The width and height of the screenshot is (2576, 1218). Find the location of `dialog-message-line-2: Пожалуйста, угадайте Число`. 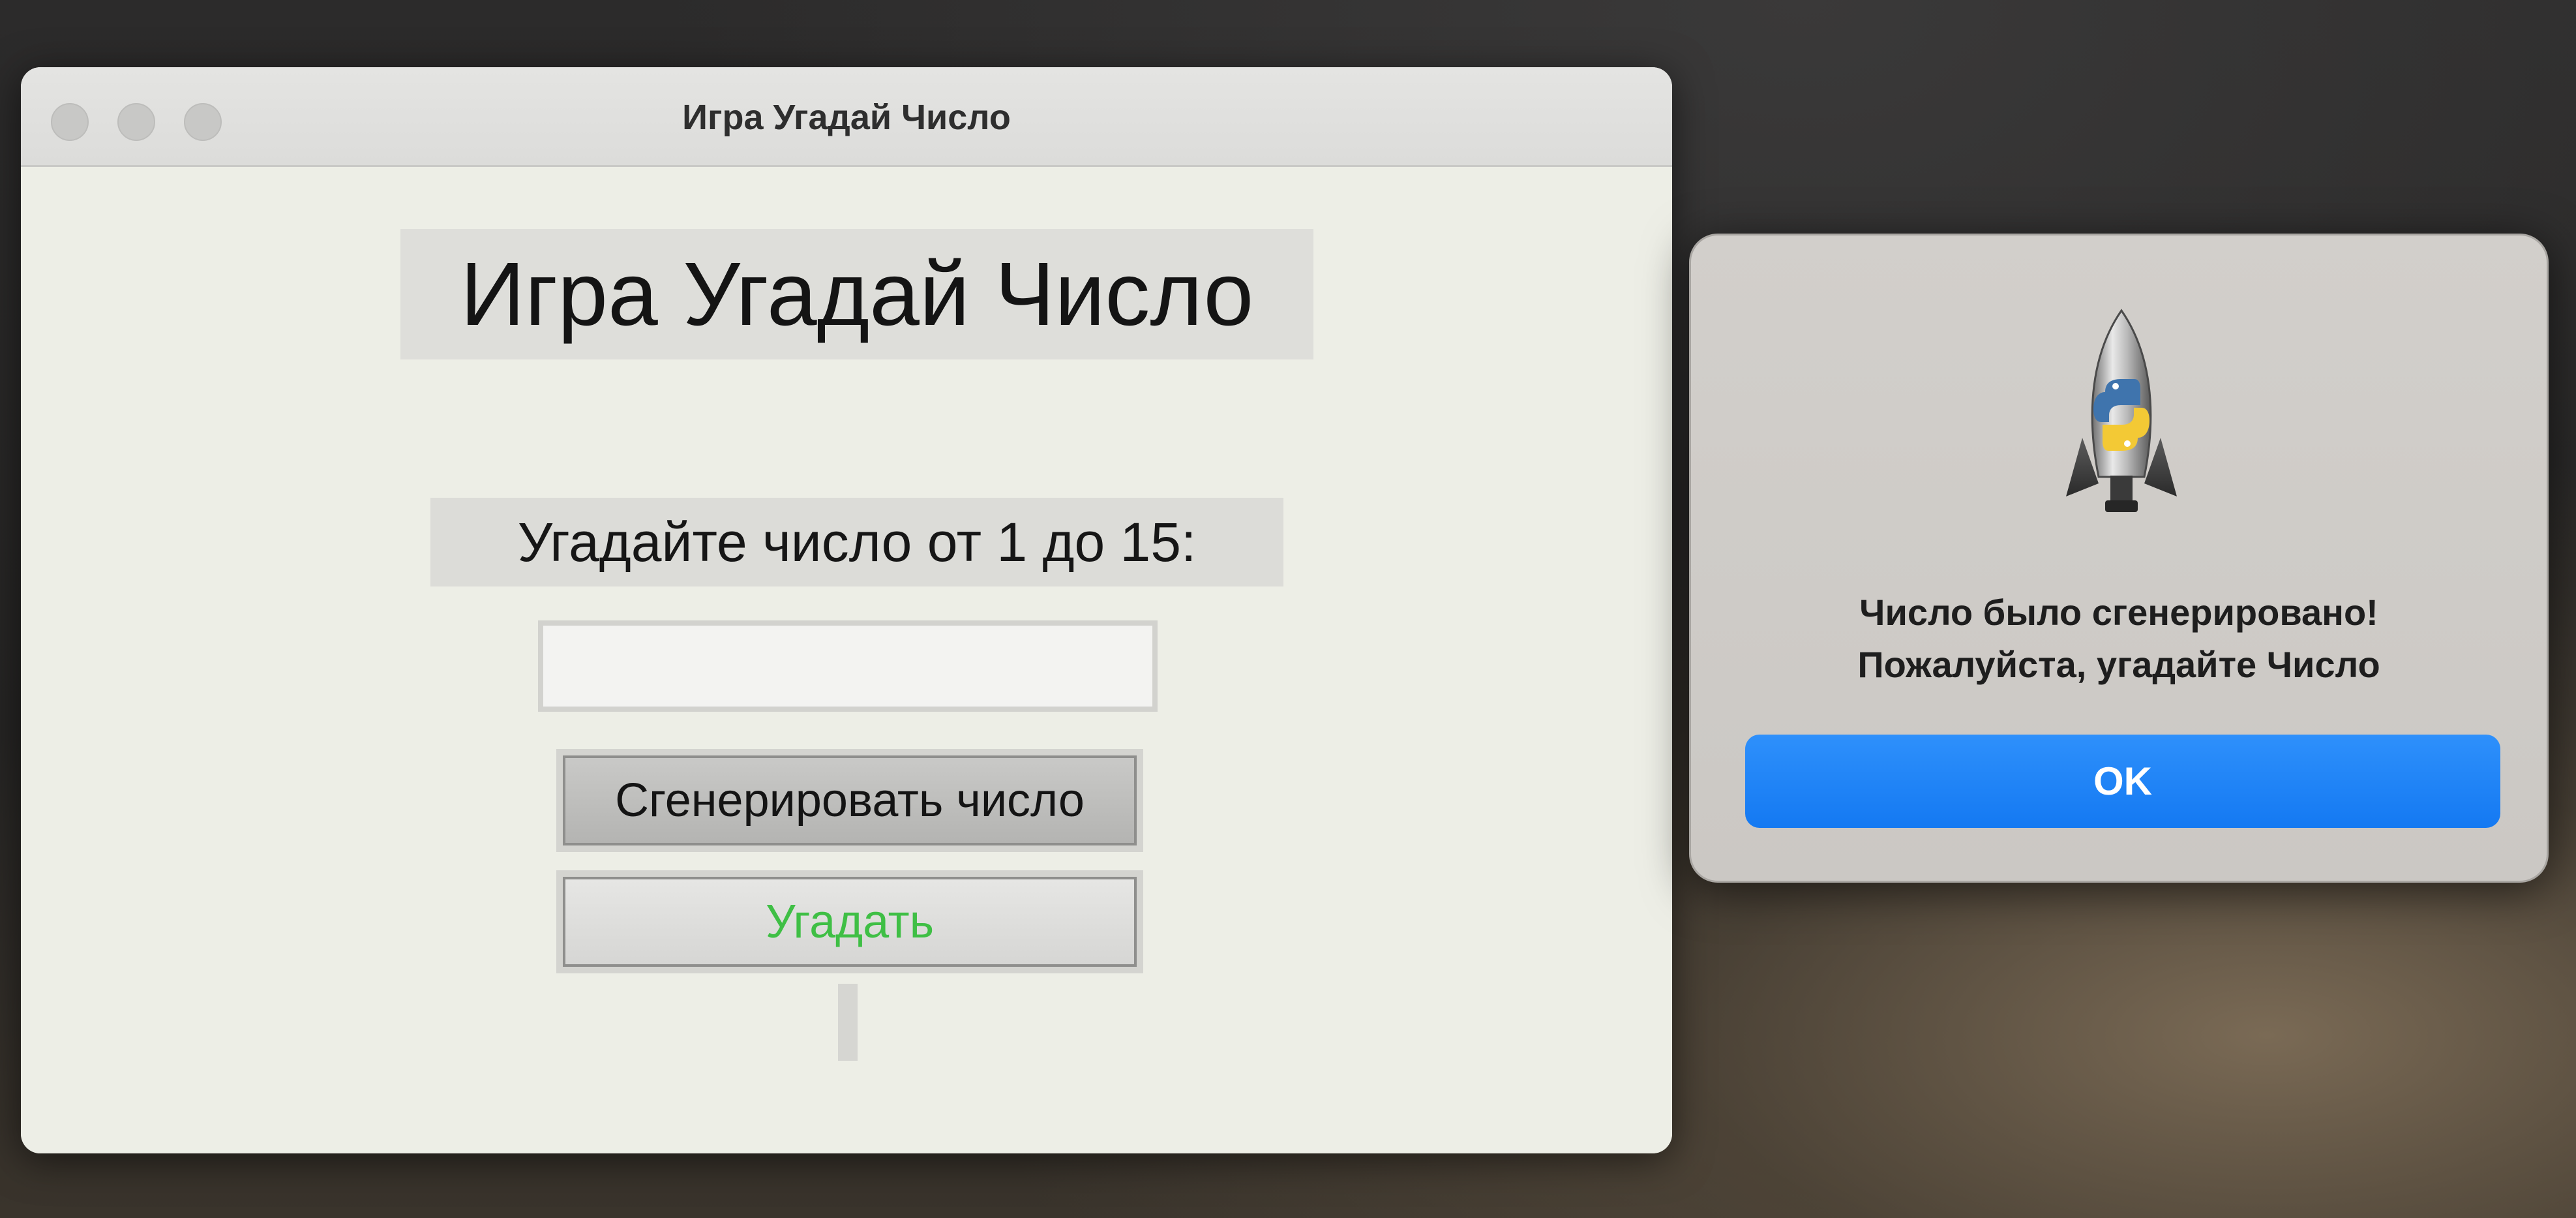

dialog-message-line-2: Пожалуйста, угадайте Число is located at coordinates (2118, 664).